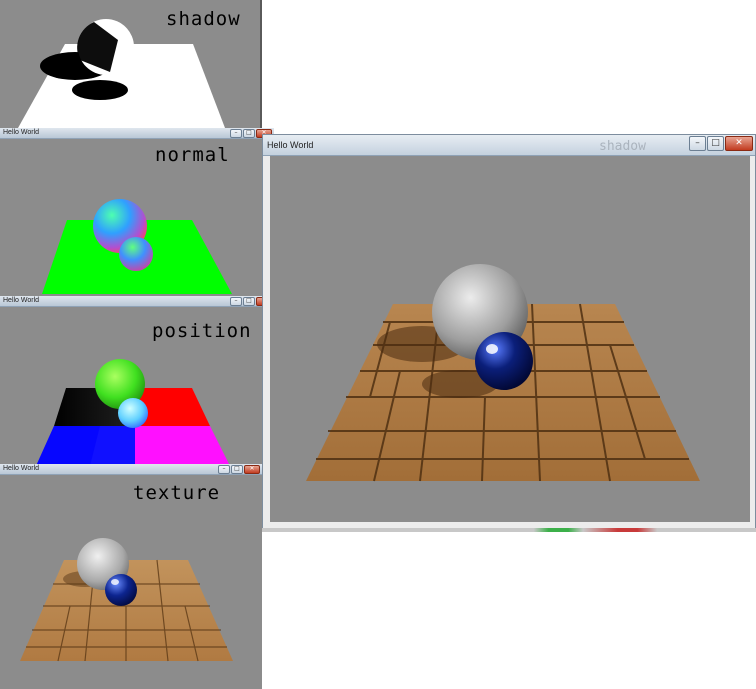  What do you see at coordinates (126, 600) in the screenshot?
I see `texture-render` at bounding box center [126, 600].